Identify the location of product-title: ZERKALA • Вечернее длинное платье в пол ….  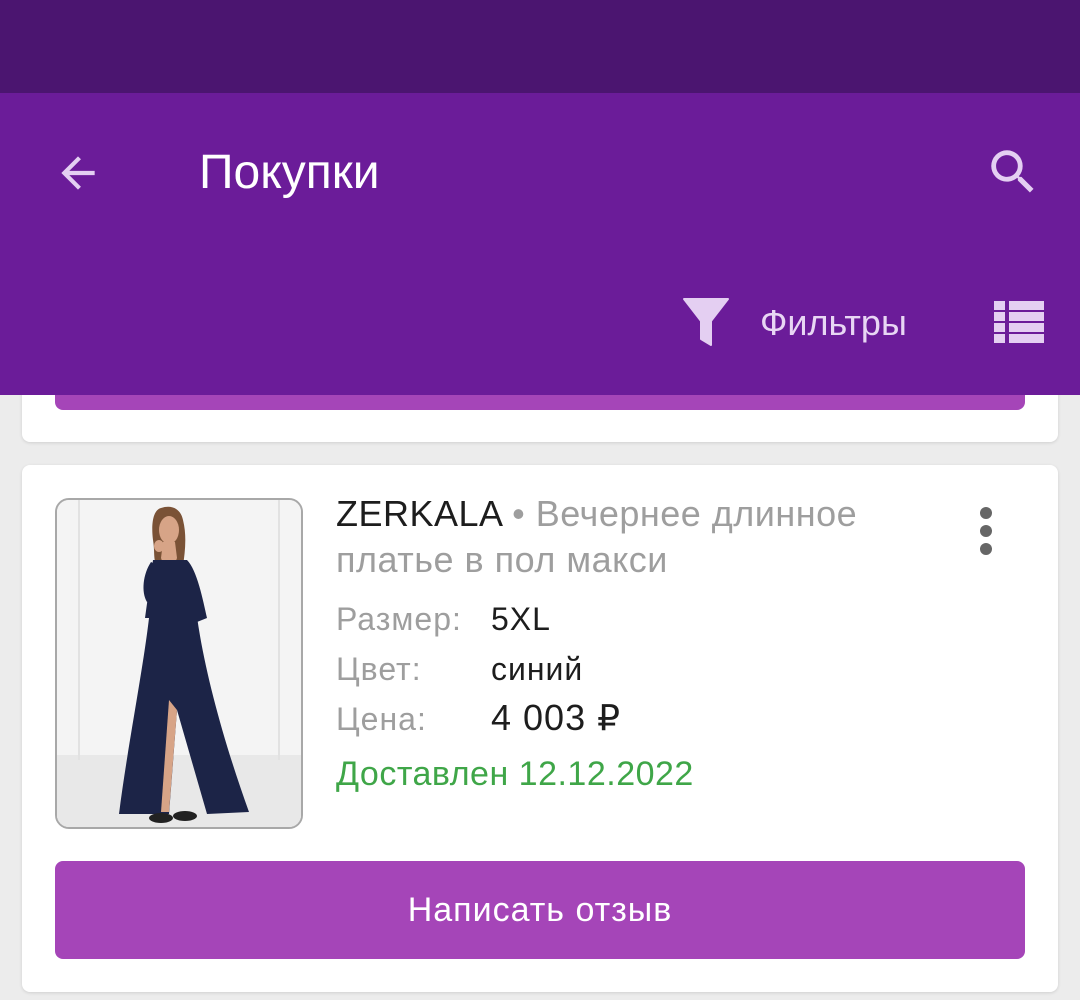
(636, 537).